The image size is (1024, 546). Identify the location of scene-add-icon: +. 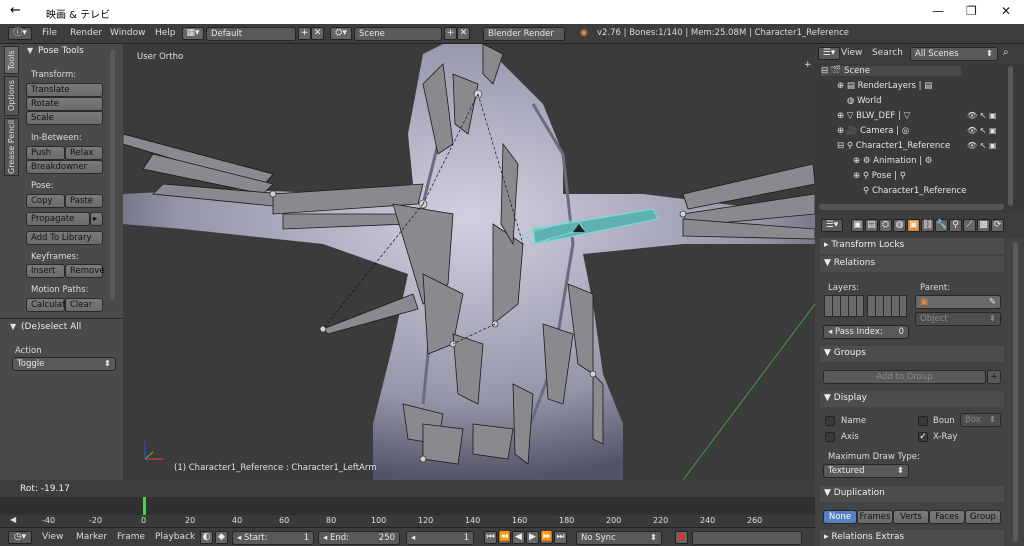
(450, 33).